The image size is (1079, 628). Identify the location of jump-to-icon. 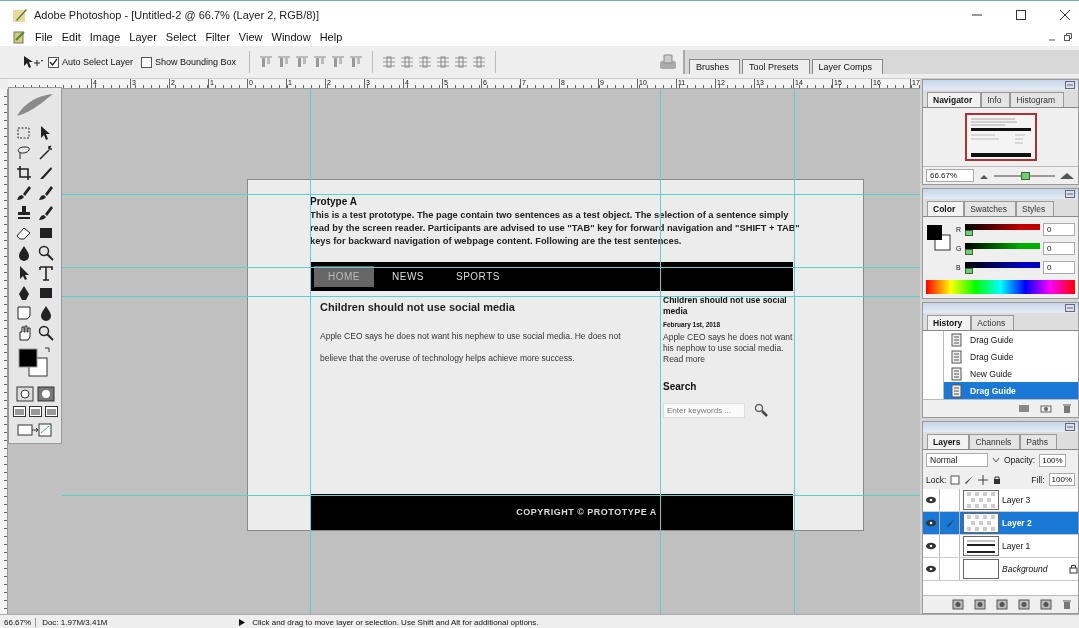
(35, 430).